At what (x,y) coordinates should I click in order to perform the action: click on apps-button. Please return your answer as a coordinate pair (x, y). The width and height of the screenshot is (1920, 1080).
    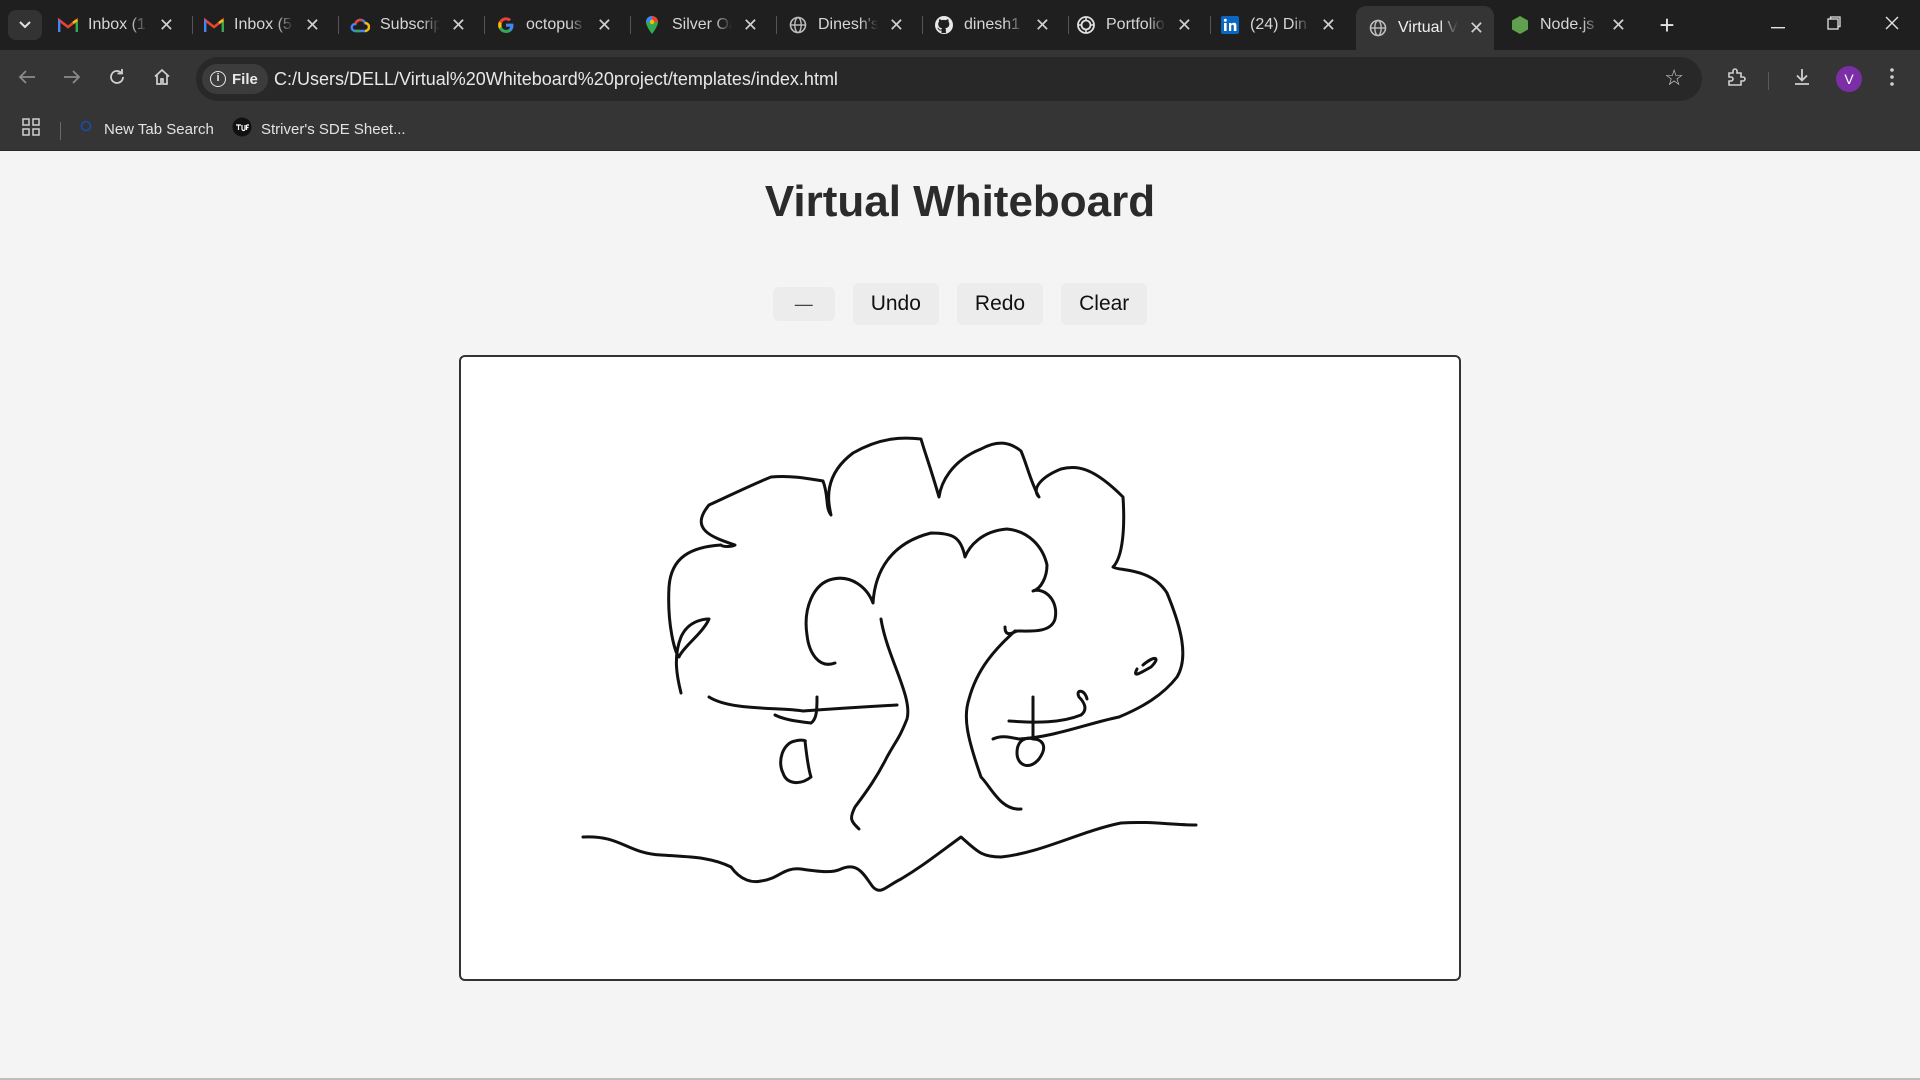
    Looking at the image, I should click on (31, 129).